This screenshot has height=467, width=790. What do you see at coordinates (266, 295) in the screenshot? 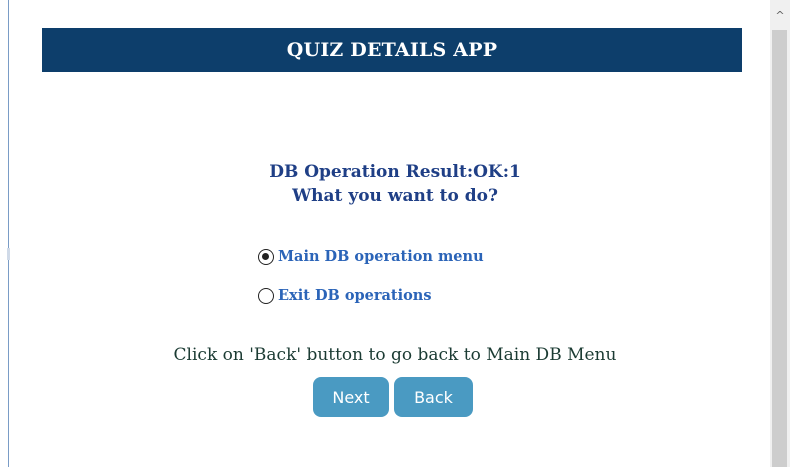
I see `radio-exit-db` at bounding box center [266, 295].